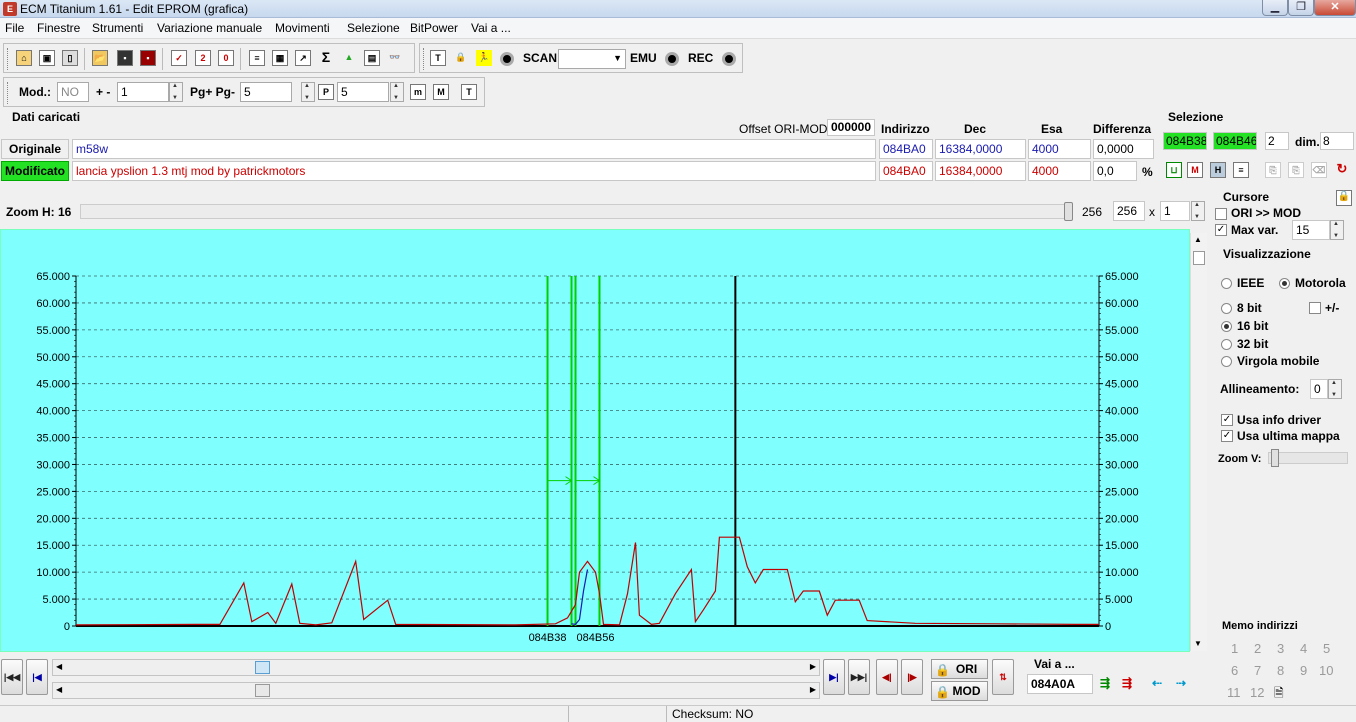 This screenshot has width=1356, height=722. I want to click on t2-icon: T, so click(469, 92).